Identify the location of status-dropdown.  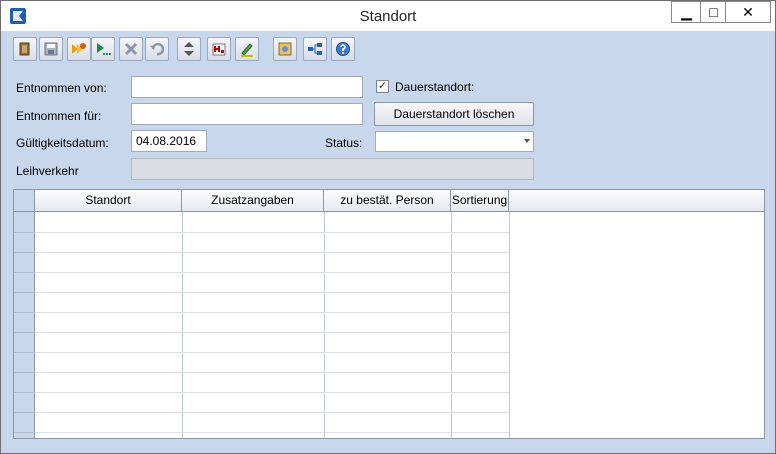
(454, 141).